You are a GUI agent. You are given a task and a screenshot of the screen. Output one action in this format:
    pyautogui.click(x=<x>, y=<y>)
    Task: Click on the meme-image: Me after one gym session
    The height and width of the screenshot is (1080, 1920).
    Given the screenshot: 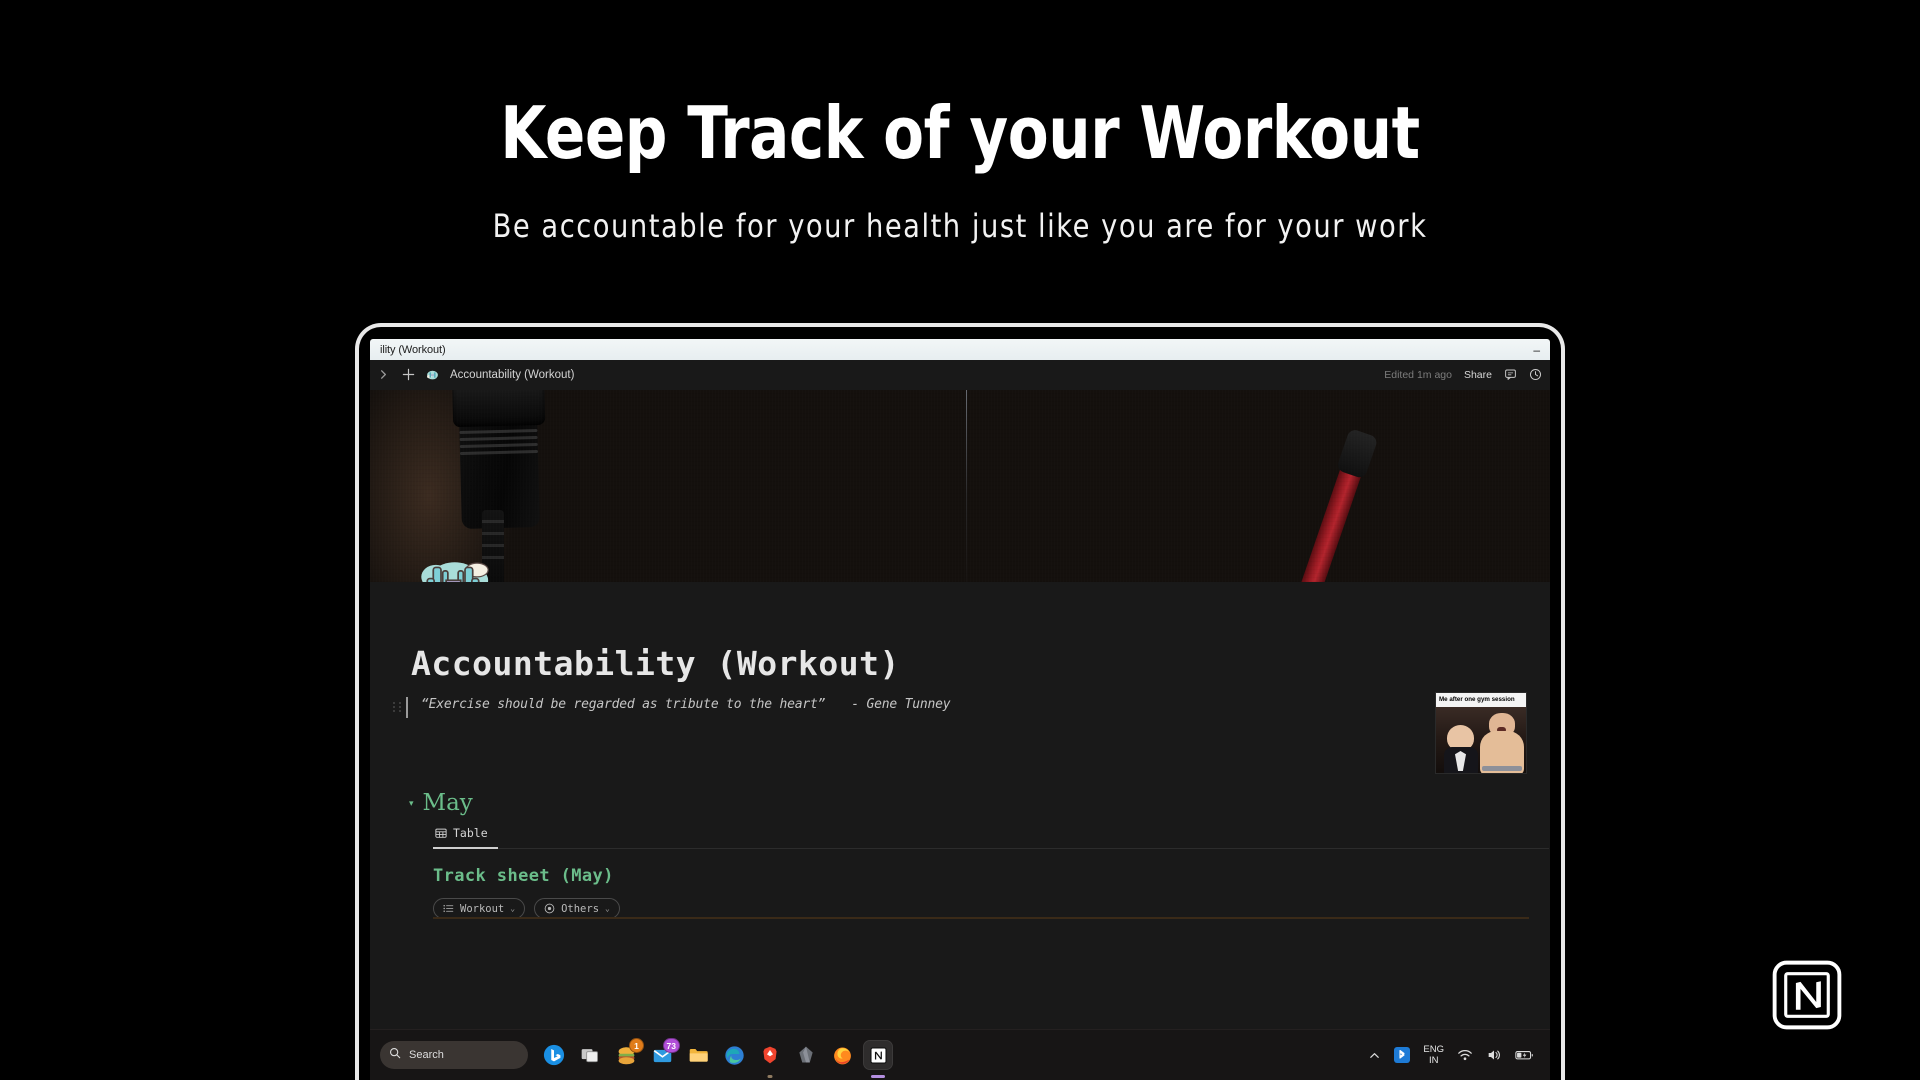 What is the action you would take?
    pyautogui.click(x=1481, y=733)
    